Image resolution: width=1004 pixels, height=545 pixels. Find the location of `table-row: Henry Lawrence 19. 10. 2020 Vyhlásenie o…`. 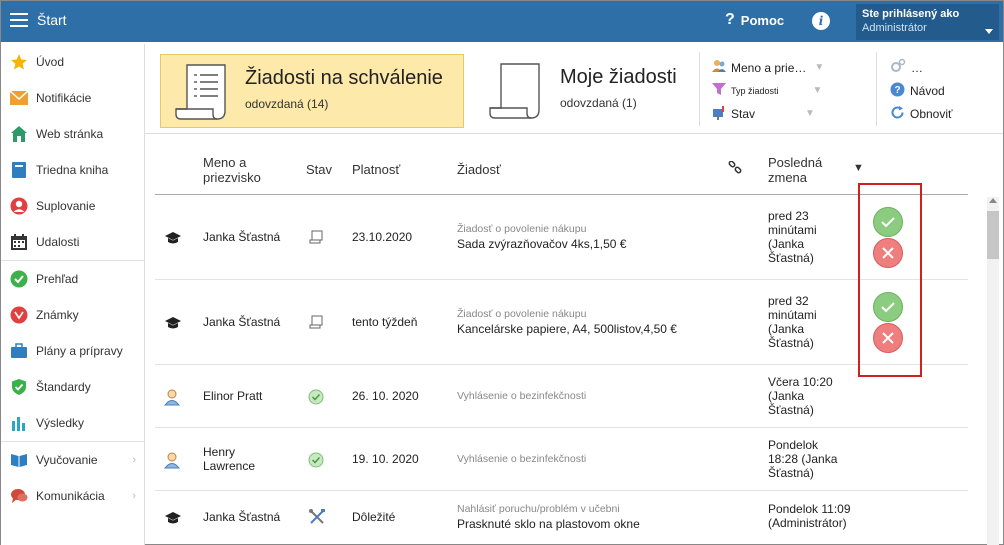

table-row: Henry Lawrence 19. 10. 2020 Vyhlásenie o… is located at coordinates (561, 459).